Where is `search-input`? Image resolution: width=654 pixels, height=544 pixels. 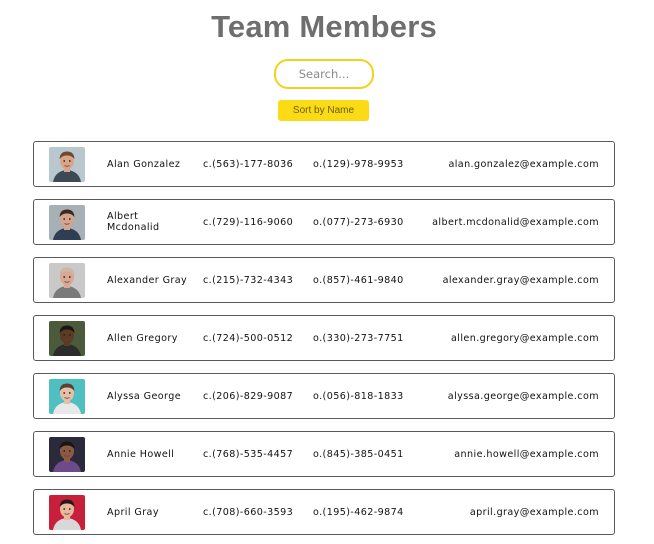
search-input is located at coordinates (324, 74).